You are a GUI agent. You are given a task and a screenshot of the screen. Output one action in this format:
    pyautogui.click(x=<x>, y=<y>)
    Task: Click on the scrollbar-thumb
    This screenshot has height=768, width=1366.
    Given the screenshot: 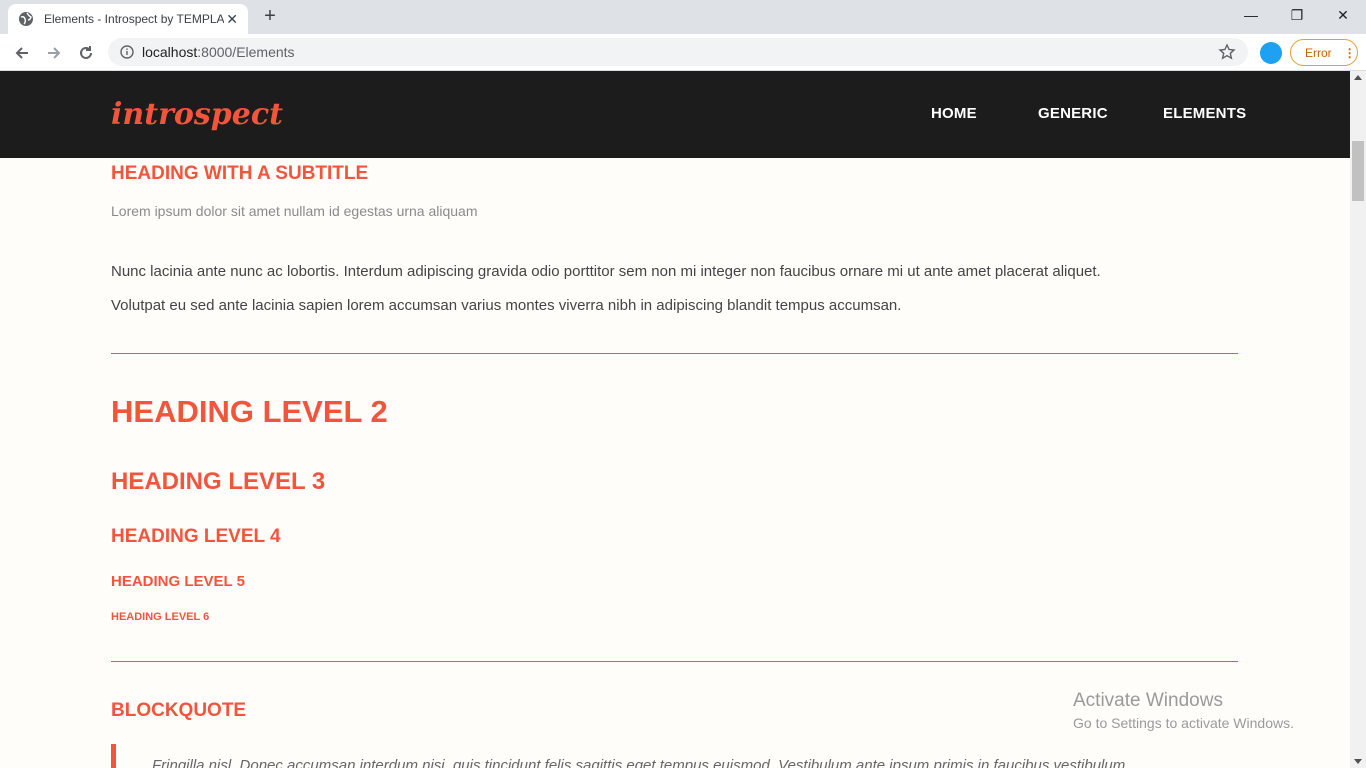 What is the action you would take?
    pyautogui.click(x=1358, y=171)
    